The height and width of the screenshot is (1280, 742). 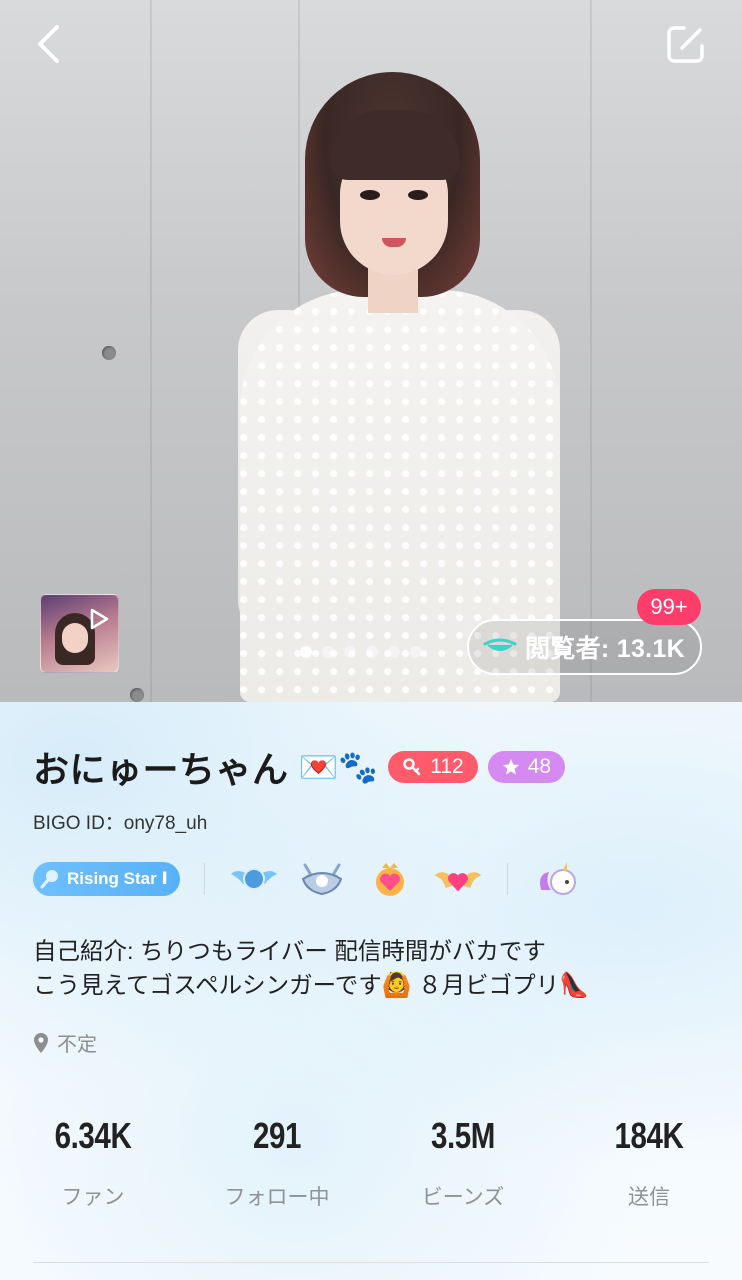 I want to click on viewers-button: 閲覧者: 13.1K, so click(x=584, y=647).